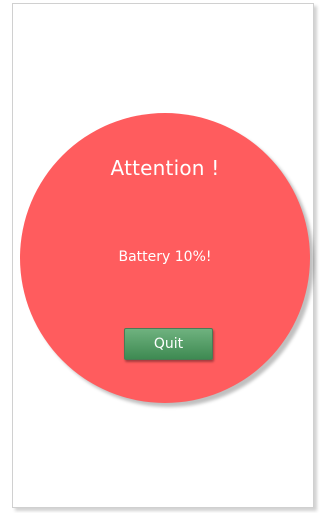 The height and width of the screenshot is (513, 322). Describe the element at coordinates (168, 344) in the screenshot. I see `quit-button: Quit` at that location.